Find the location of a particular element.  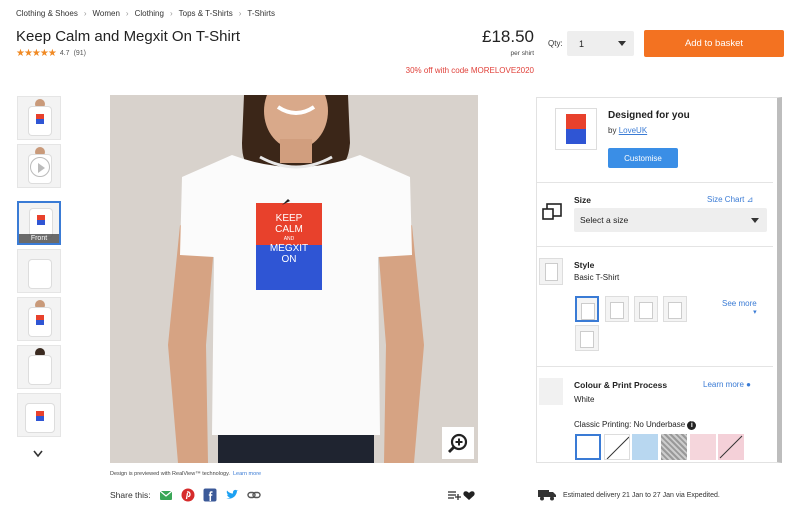

qty-select: 1 is located at coordinates (600, 43).